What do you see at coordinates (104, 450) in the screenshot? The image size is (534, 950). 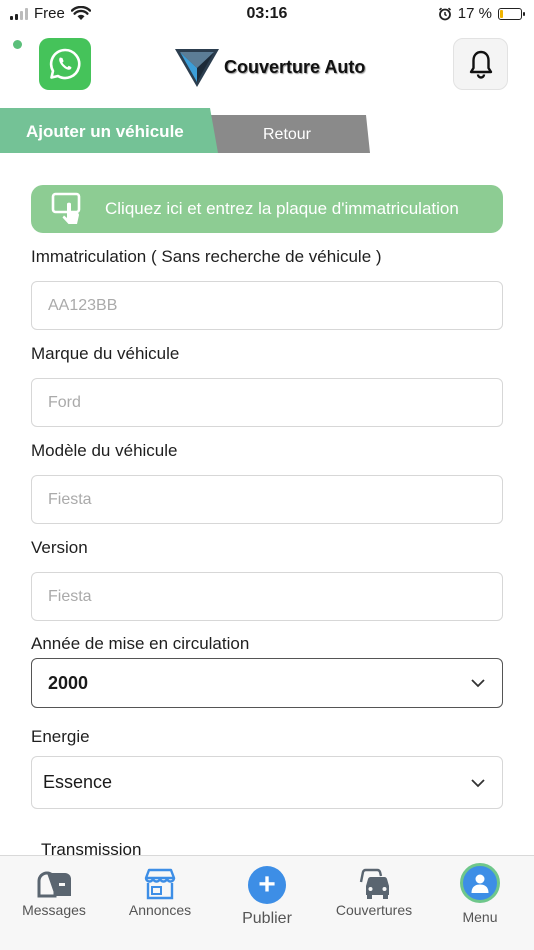 I see `model-label: Modèle du véhicule` at bounding box center [104, 450].